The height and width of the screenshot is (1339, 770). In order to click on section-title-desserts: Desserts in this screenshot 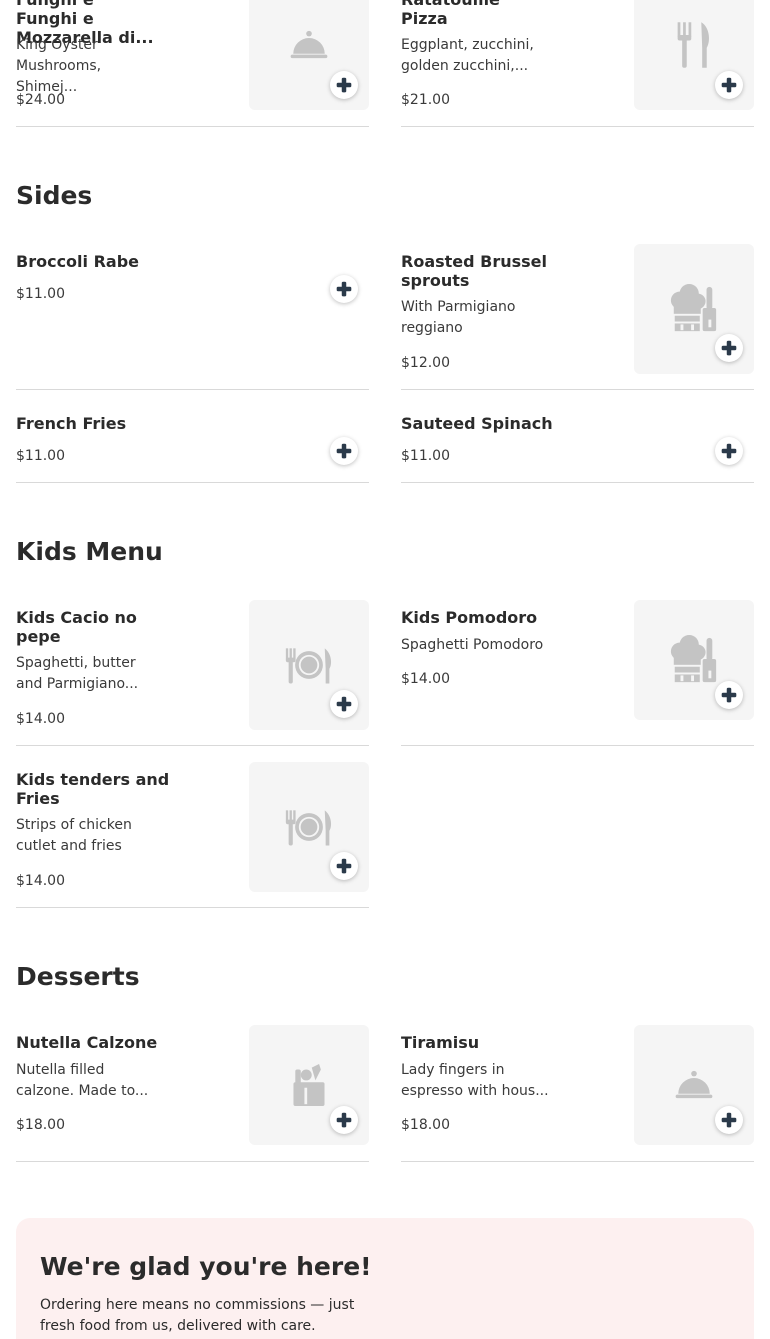, I will do `click(78, 976)`.